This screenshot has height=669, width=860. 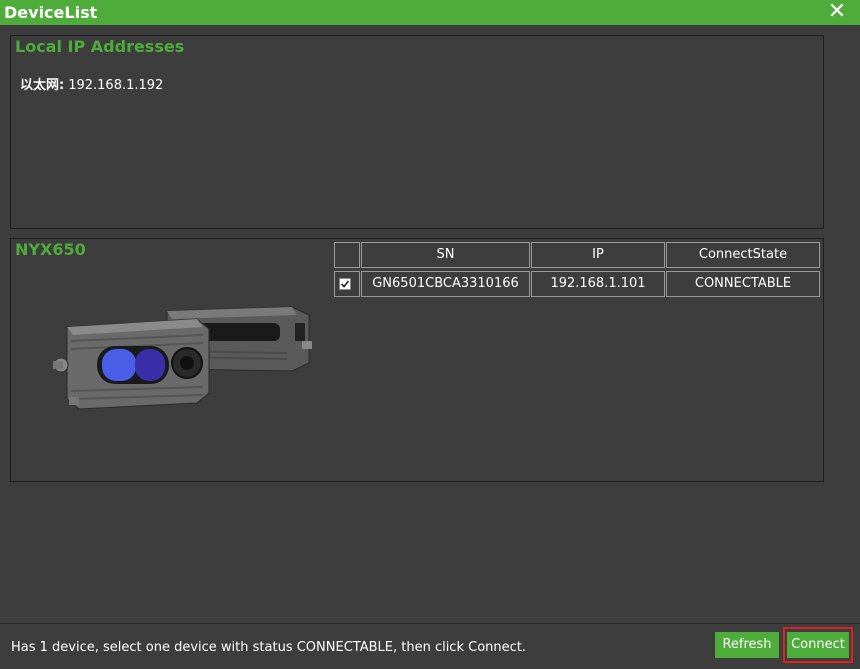 I want to click on window-title: DeviceList, so click(x=51, y=12).